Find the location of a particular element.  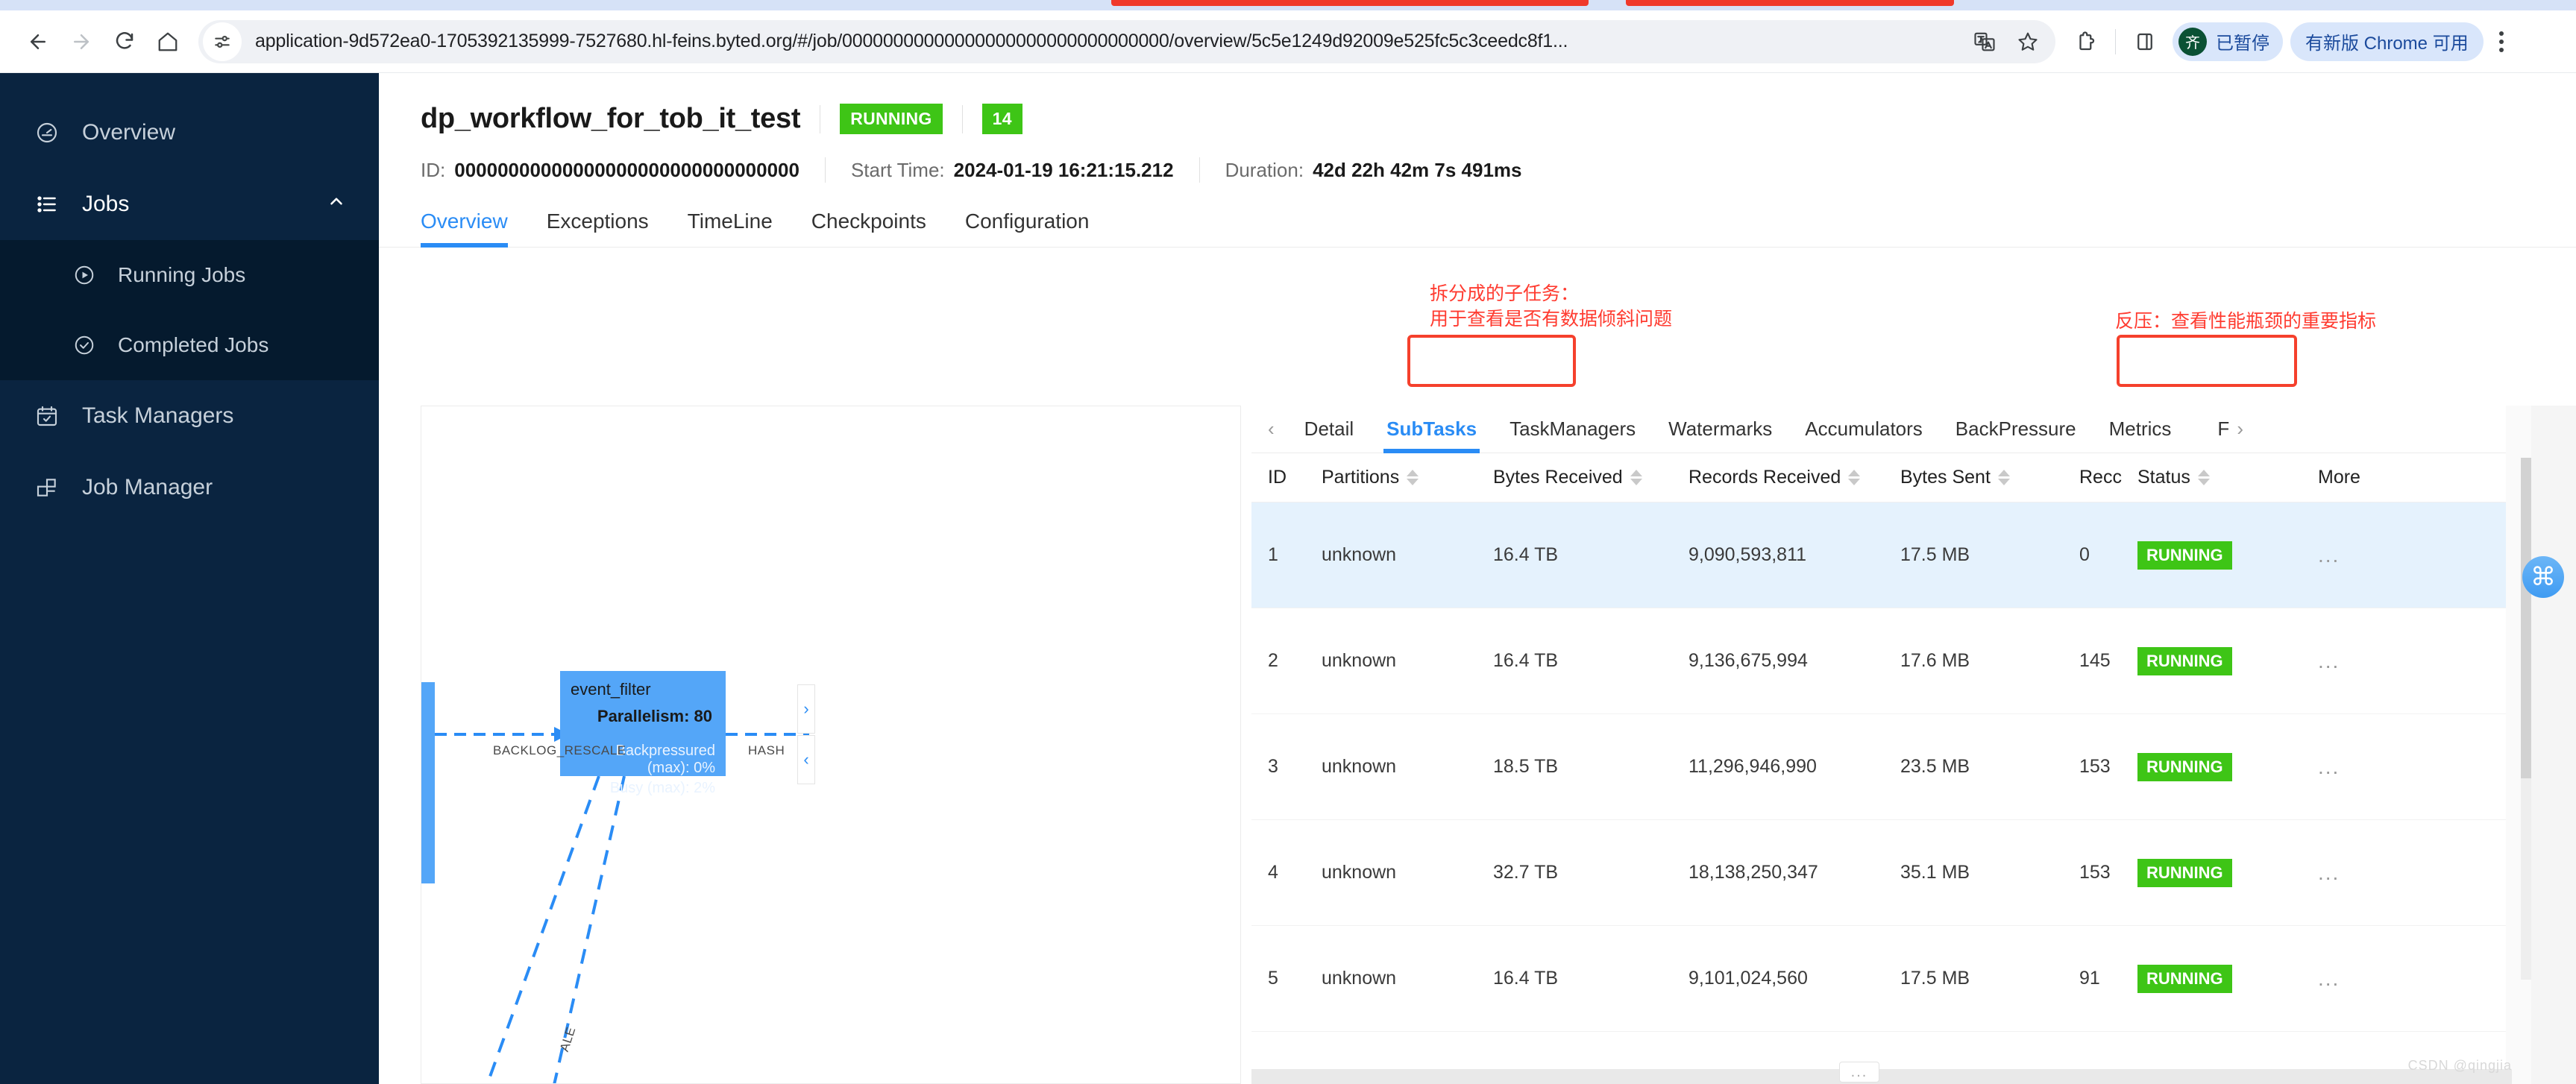

subtab-taskmanagers: TaskManagers is located at coordinates (1572, 435).